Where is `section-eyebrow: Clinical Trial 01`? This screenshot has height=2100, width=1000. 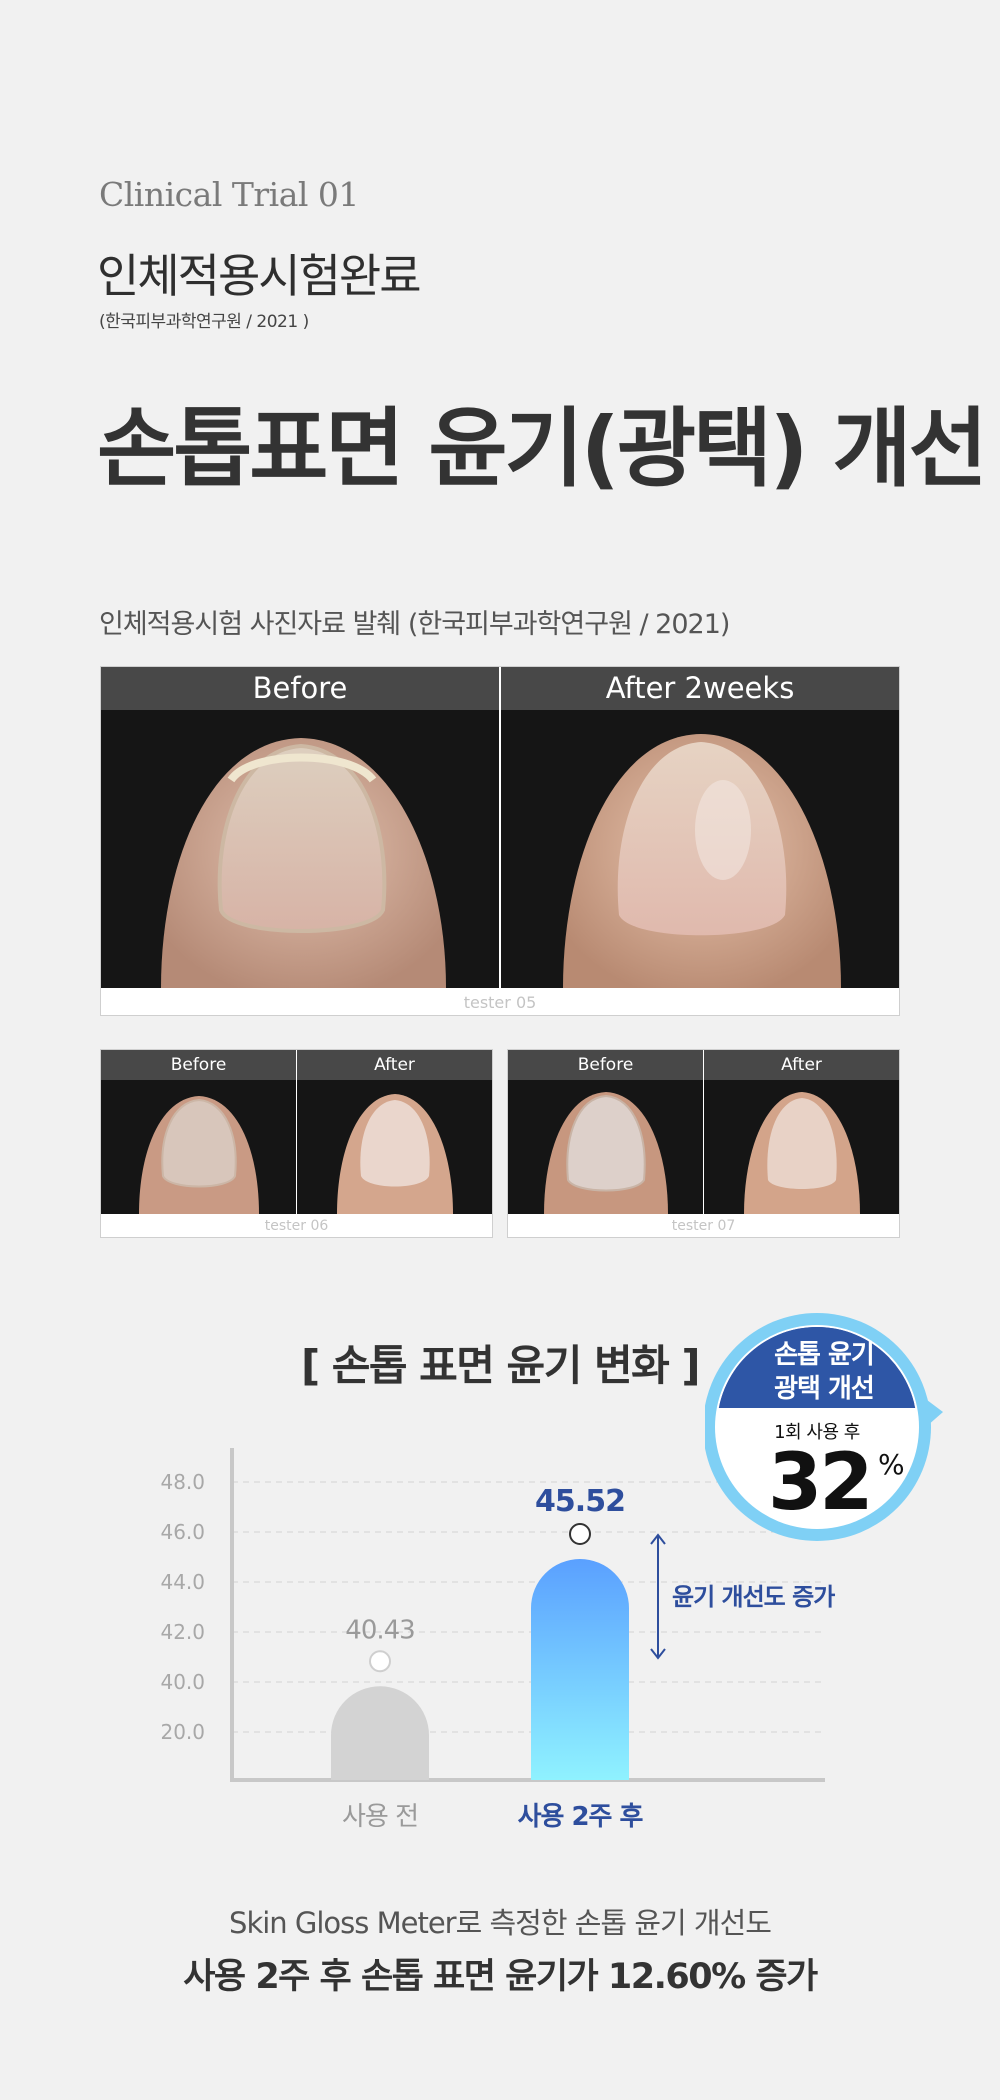 section-eyebrow: Clinical Trial 01 is located at coordinates (229, 194).